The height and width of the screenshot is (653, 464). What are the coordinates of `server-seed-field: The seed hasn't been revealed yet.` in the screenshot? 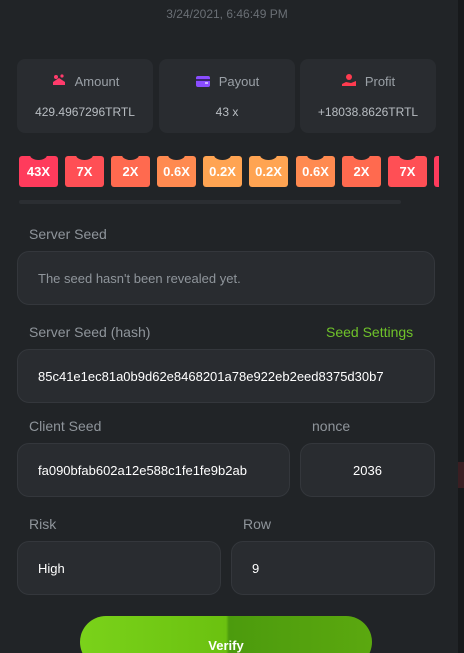 It's located at (226, 278).